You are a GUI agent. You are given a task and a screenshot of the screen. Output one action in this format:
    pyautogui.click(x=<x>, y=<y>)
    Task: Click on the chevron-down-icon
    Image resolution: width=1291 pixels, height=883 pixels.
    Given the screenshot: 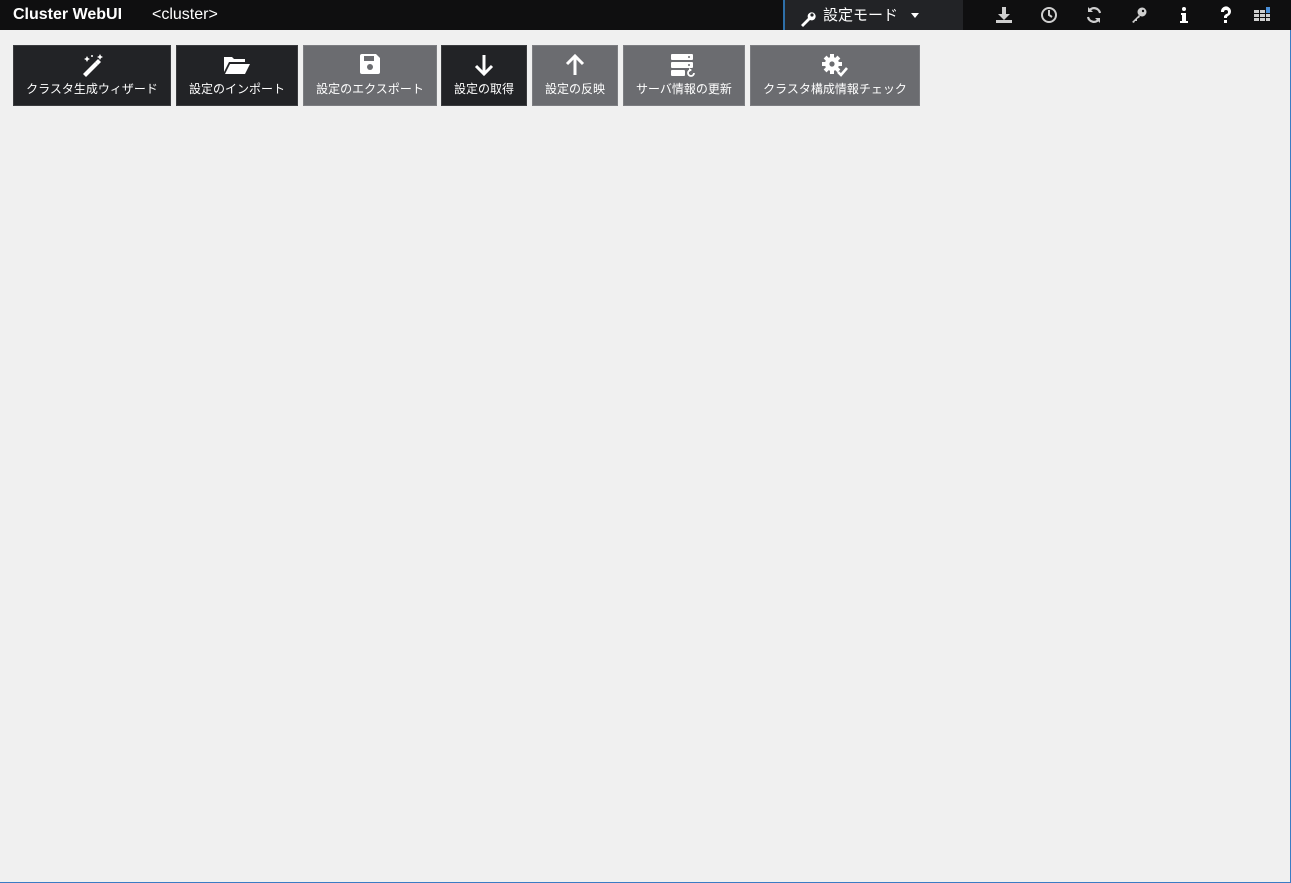 What is the action you would take?
    pyautogui.click(x=915, y=15)
    